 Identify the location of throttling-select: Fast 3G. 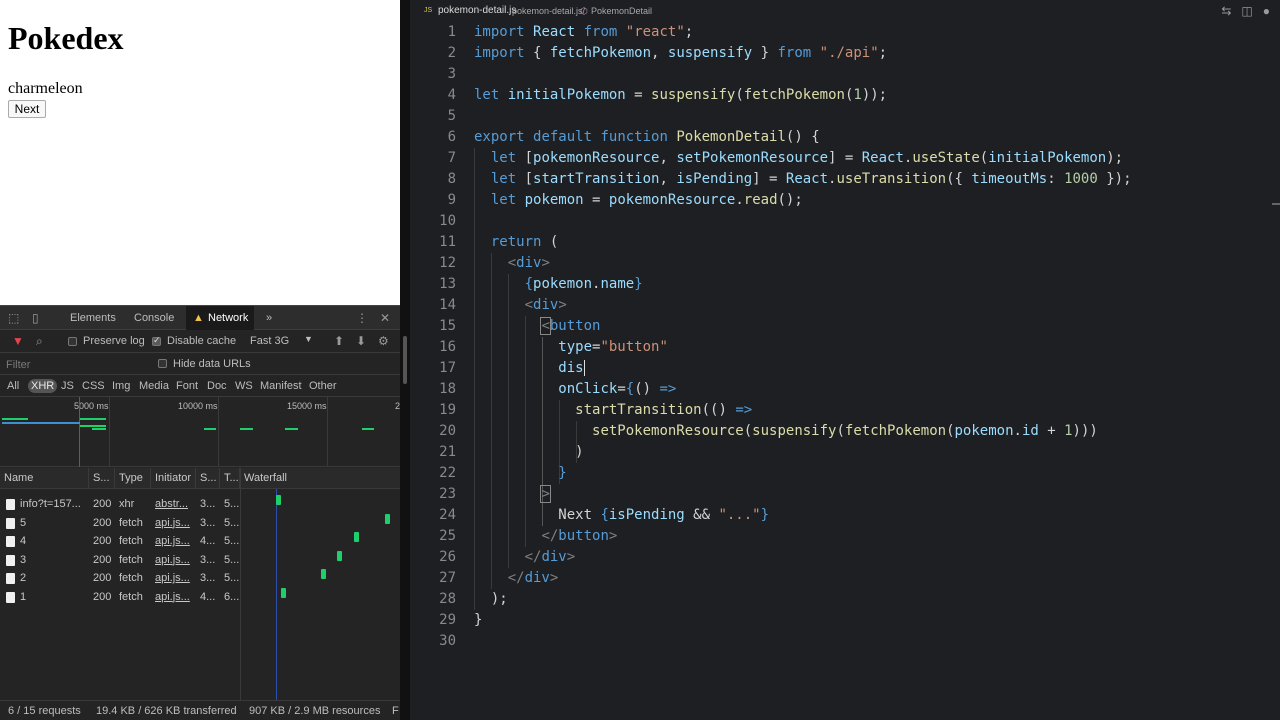
(269, 341).